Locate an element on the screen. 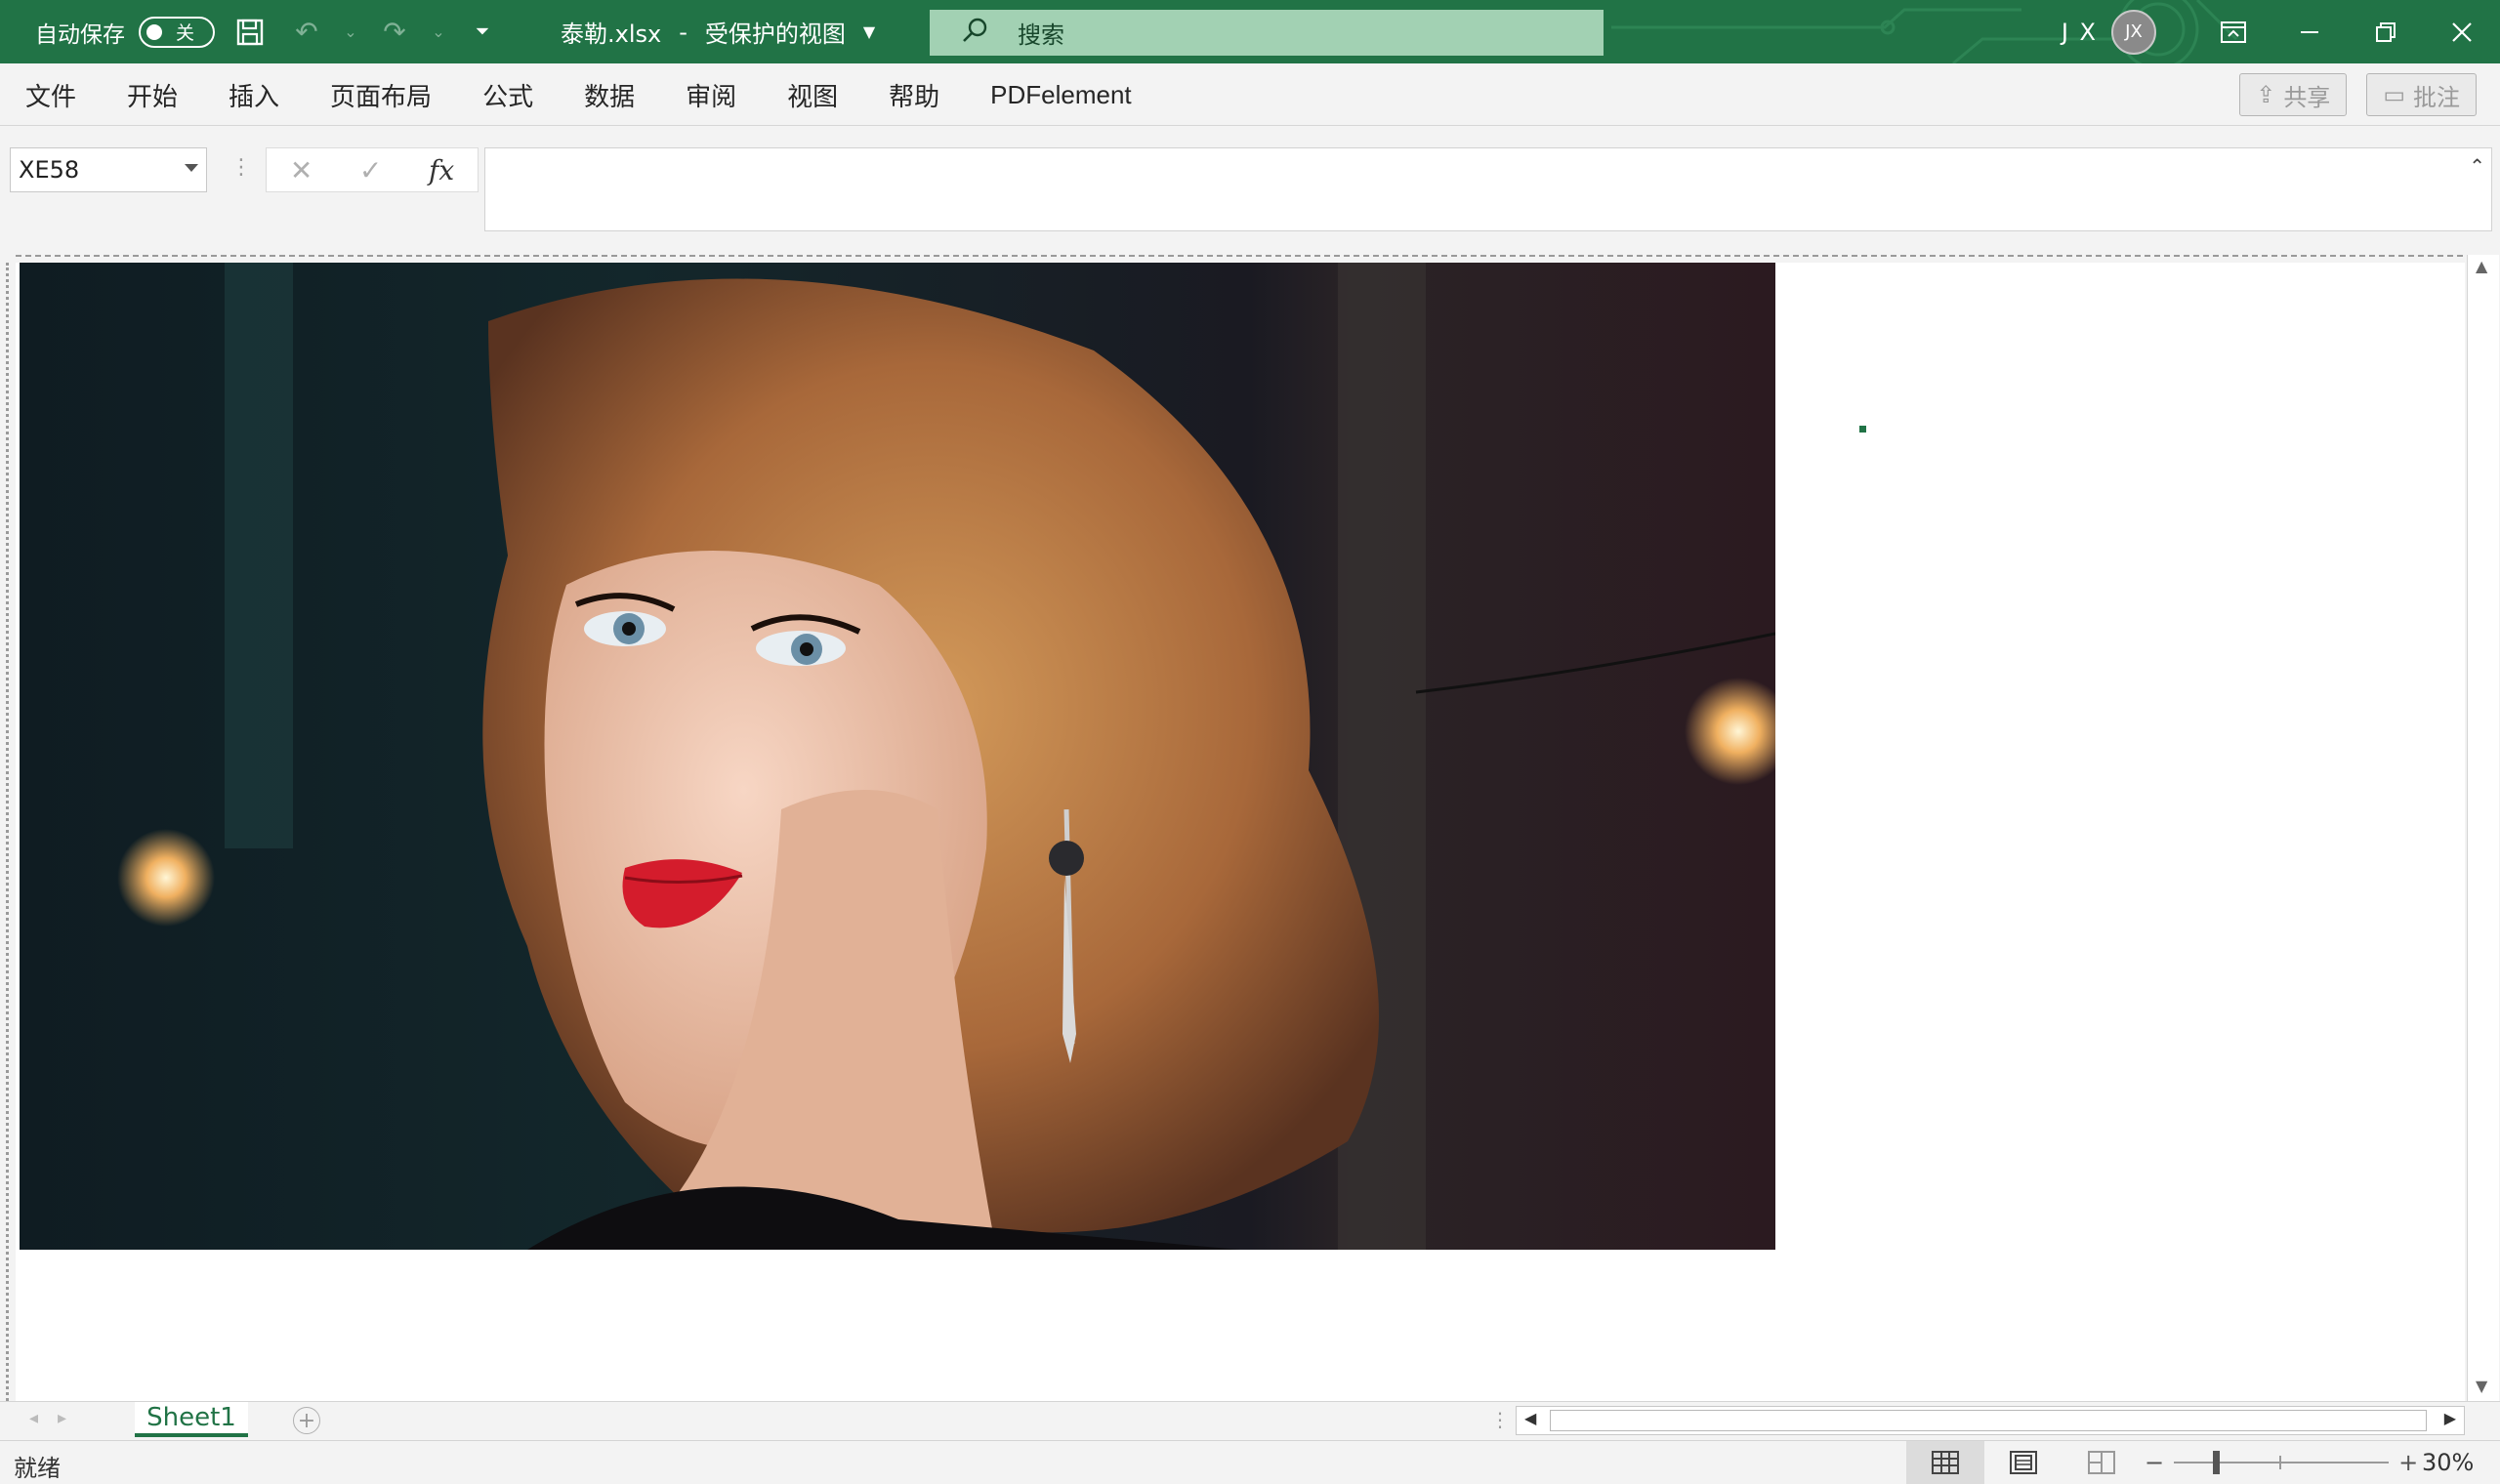  sheet-tab: Sheet1 is located at coordinates (191, 1420).